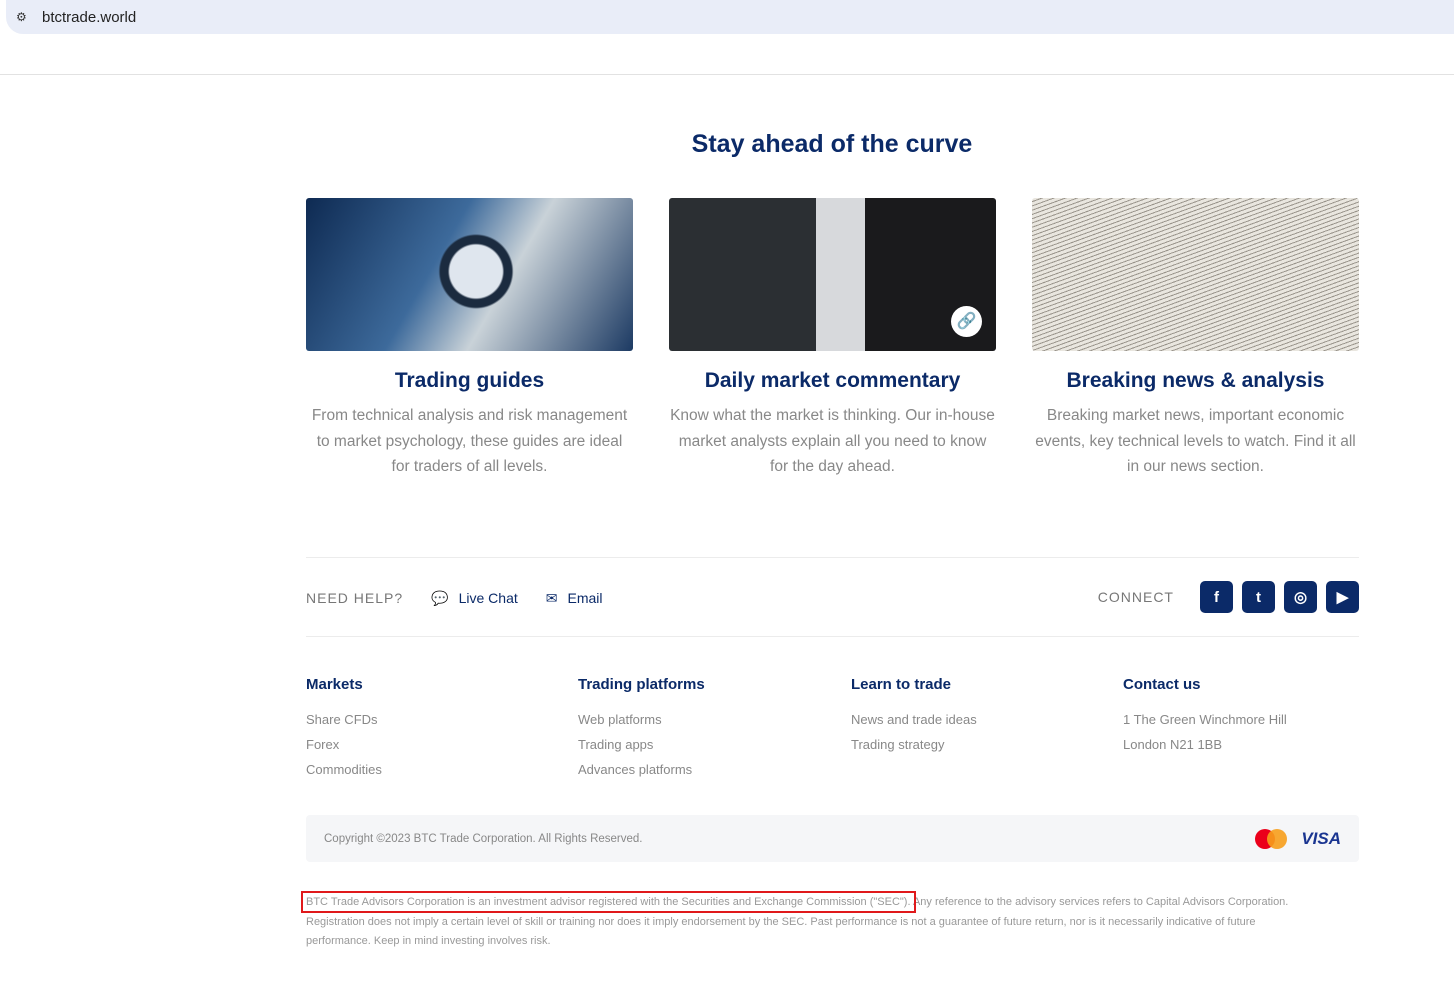 This screenshot has height=982, width=1454. I want to click on visa-icon: VISA, so click(1321, 838).